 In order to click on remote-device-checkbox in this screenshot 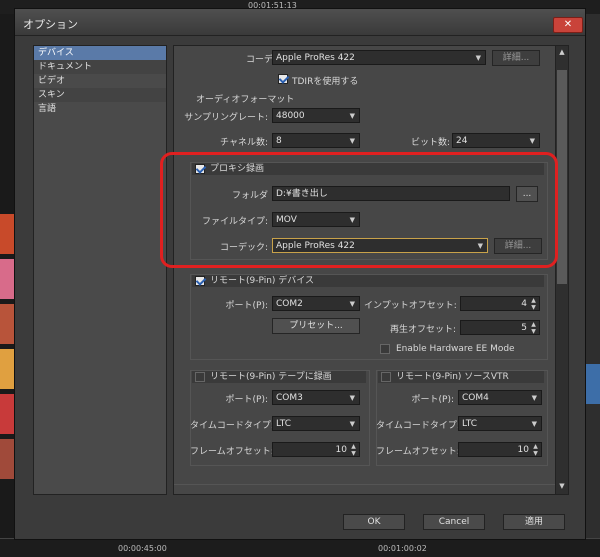, I will do `click(200, 281)`.